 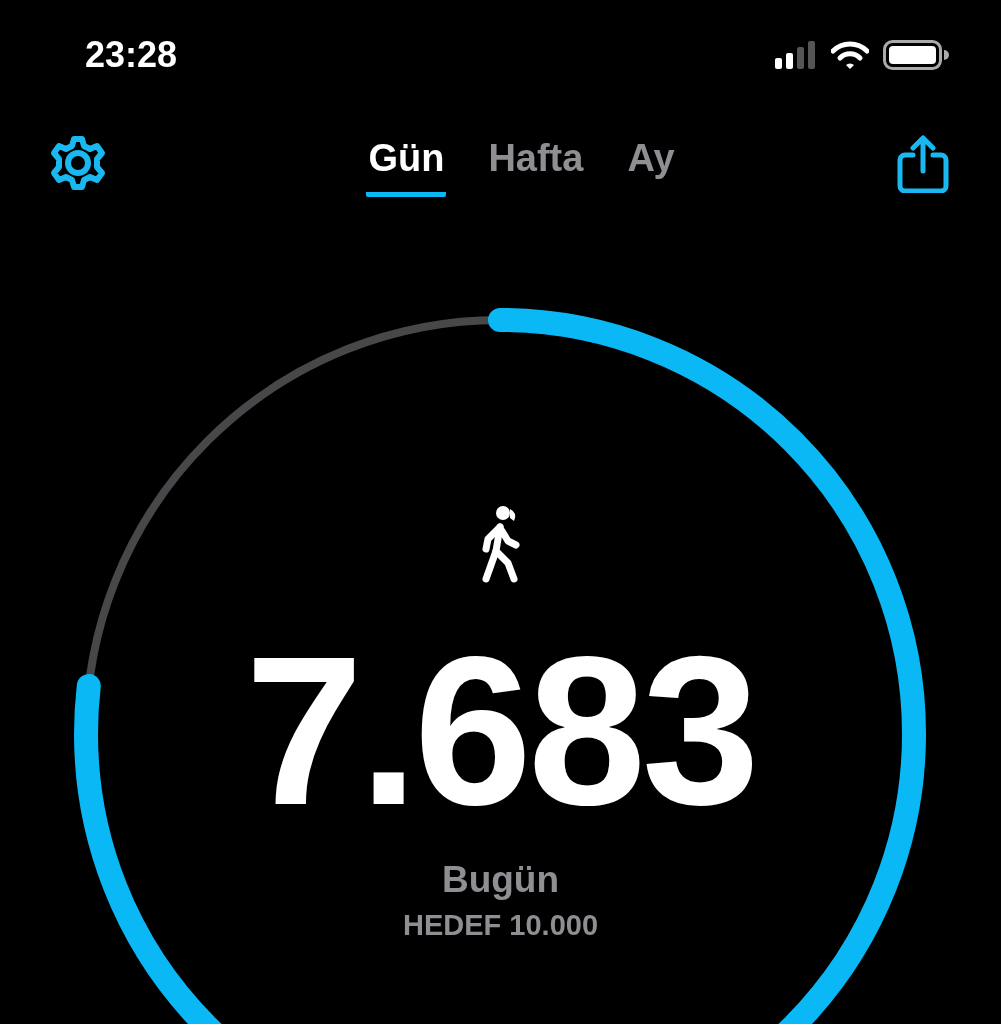 I want to click on status-time: 23:28, so click(x=131, y=55).